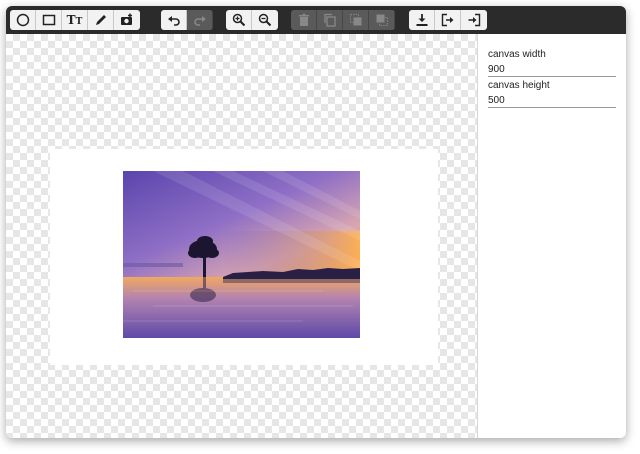 The width and height of the screenshot is (640, 454). I want to click on bring-forward-button, so click(356, 20).